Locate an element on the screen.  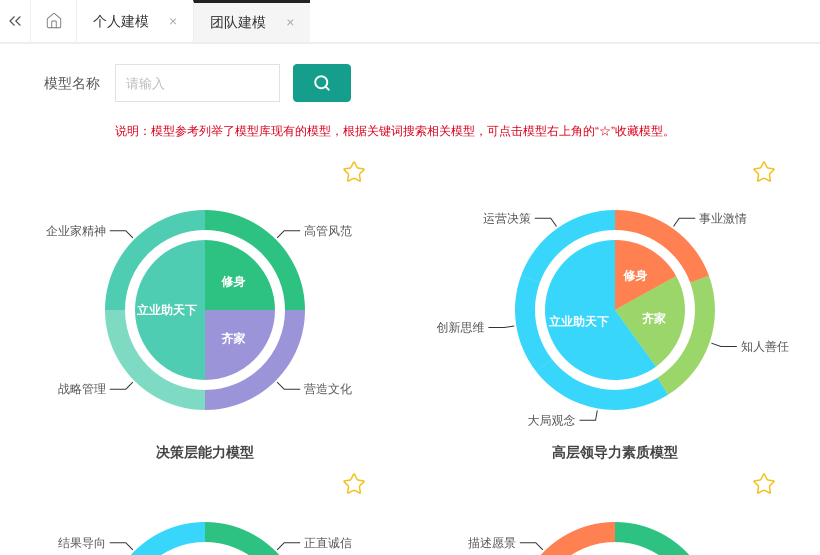
segment-label: 创新思维 is located at coordinates (460, 327).